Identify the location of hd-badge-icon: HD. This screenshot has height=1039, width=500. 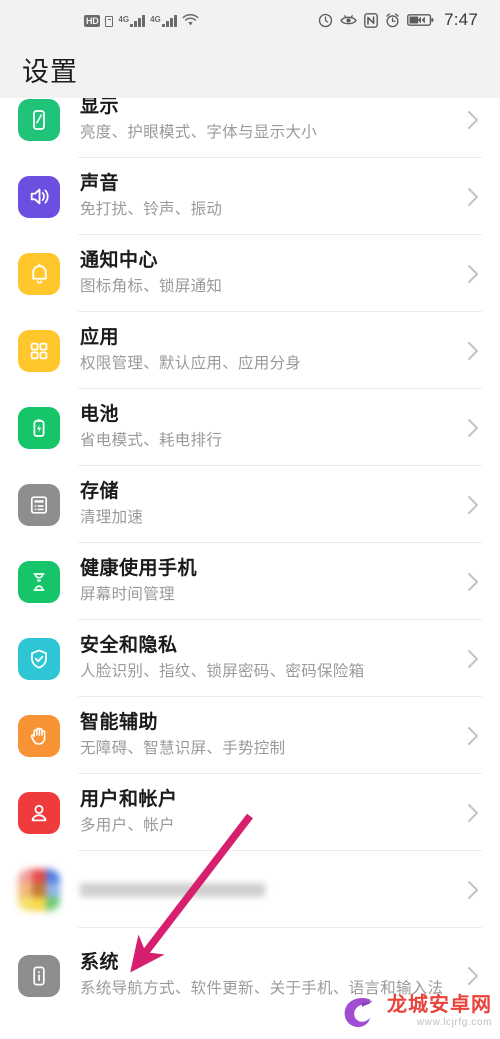
(92, 20).